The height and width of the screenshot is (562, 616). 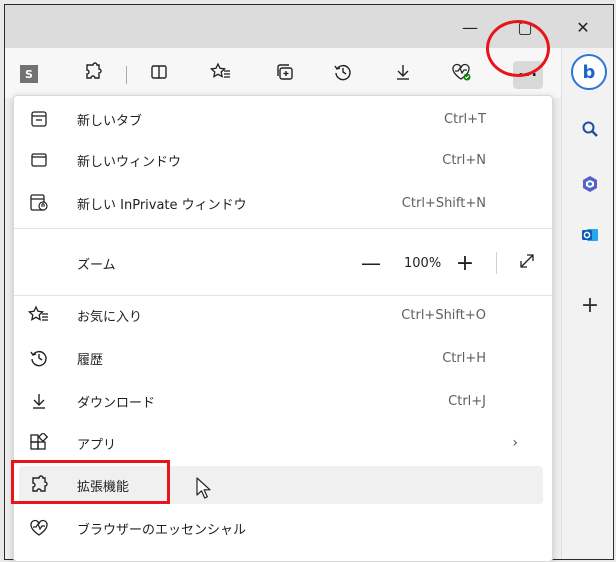 What do you see at coordinates (39, 119) in the screenshot?
I see `new-tab-icon` at bounding box center [39, 119].